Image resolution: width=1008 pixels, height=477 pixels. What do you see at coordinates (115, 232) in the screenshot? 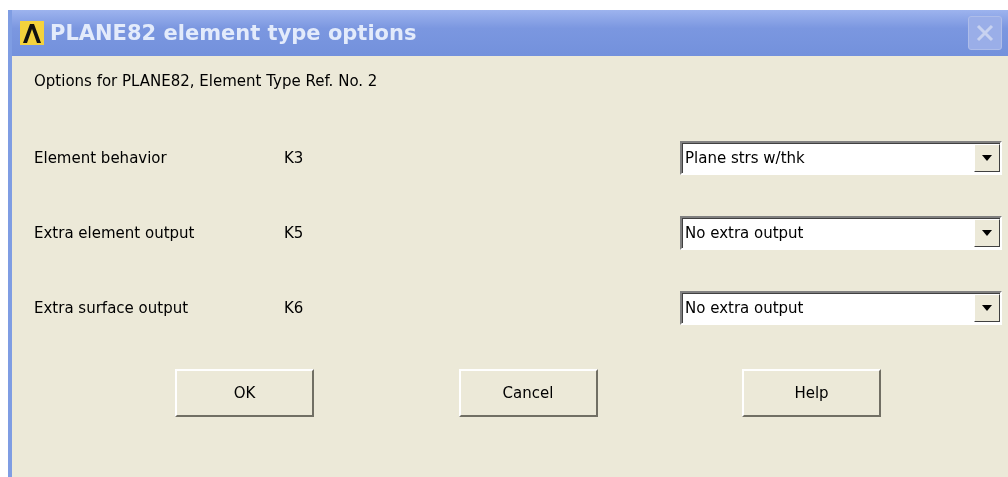
I see `option-label: Extra element output` at bounding box center [115, 232].